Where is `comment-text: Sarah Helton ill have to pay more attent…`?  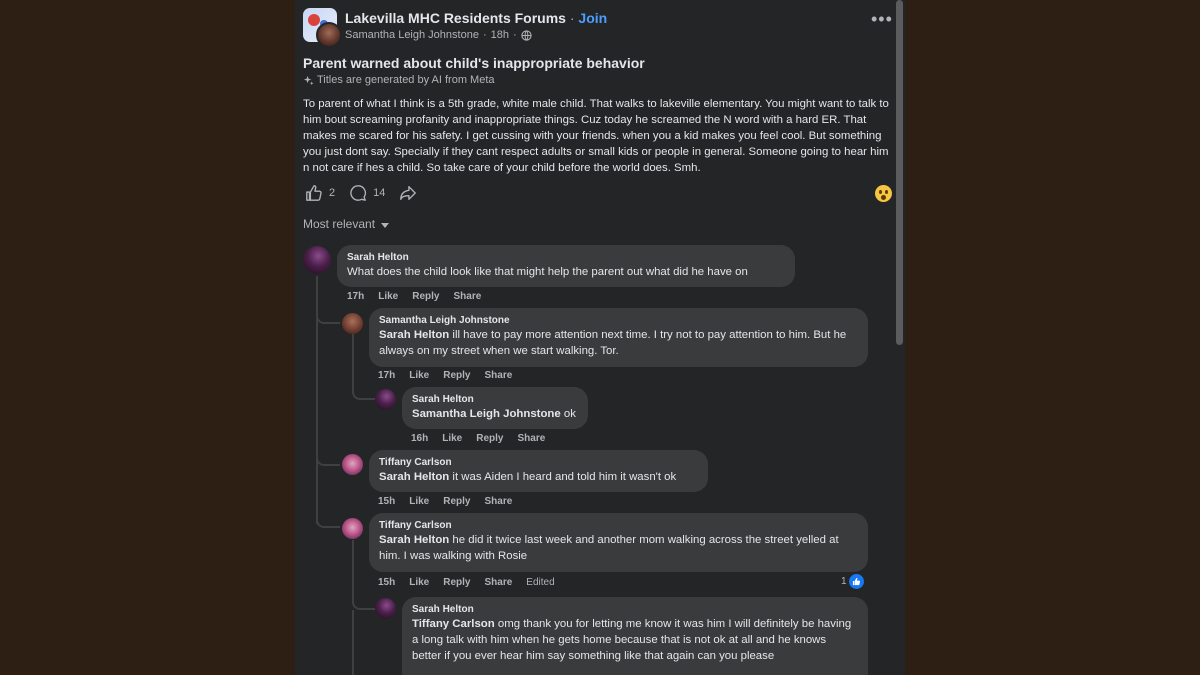
comment-text: Sarah Helton ill have to pay more attent… is located at coordinates (618, 343).